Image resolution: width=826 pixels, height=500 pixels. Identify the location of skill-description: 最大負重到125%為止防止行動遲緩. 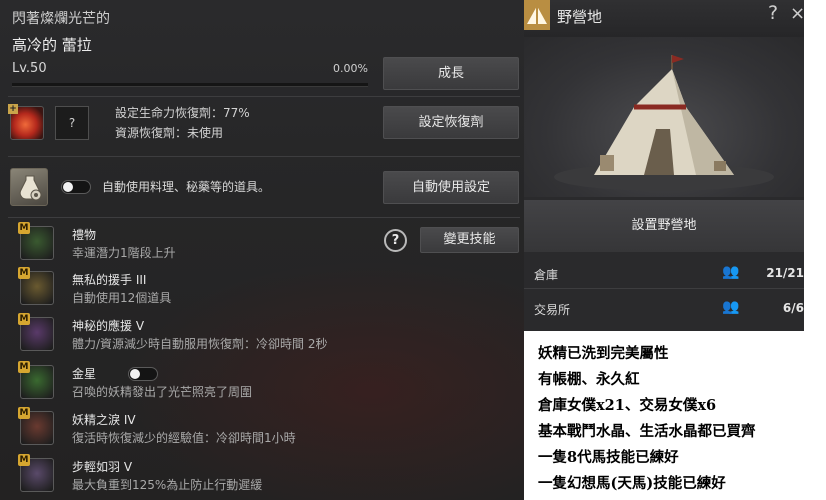
(167, 485).